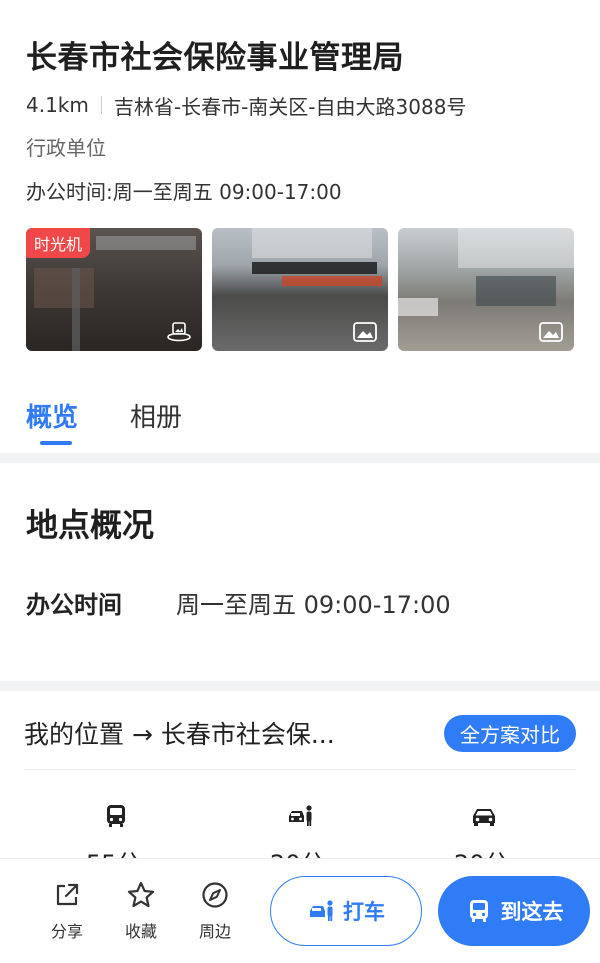 This screenshot has height=963, width=600. Describe the element at coordinates (300, 425) in the screenshot. I see `tab-bar: 概览 相册` at that location.